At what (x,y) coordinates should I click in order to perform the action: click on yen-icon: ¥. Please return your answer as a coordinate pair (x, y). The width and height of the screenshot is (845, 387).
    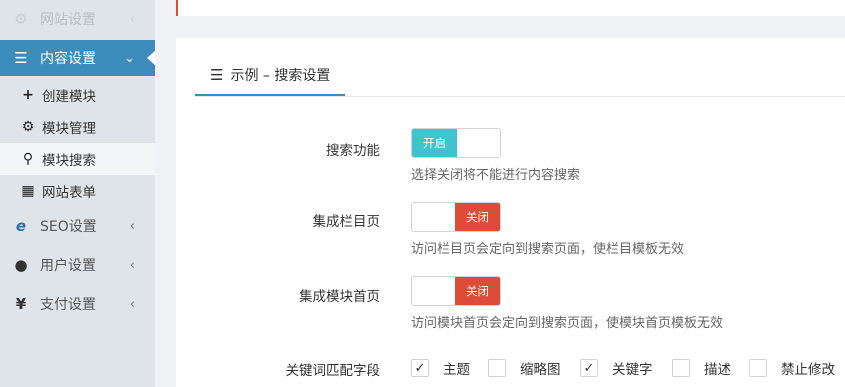
    Looking at the image, I should click on (21, 304).